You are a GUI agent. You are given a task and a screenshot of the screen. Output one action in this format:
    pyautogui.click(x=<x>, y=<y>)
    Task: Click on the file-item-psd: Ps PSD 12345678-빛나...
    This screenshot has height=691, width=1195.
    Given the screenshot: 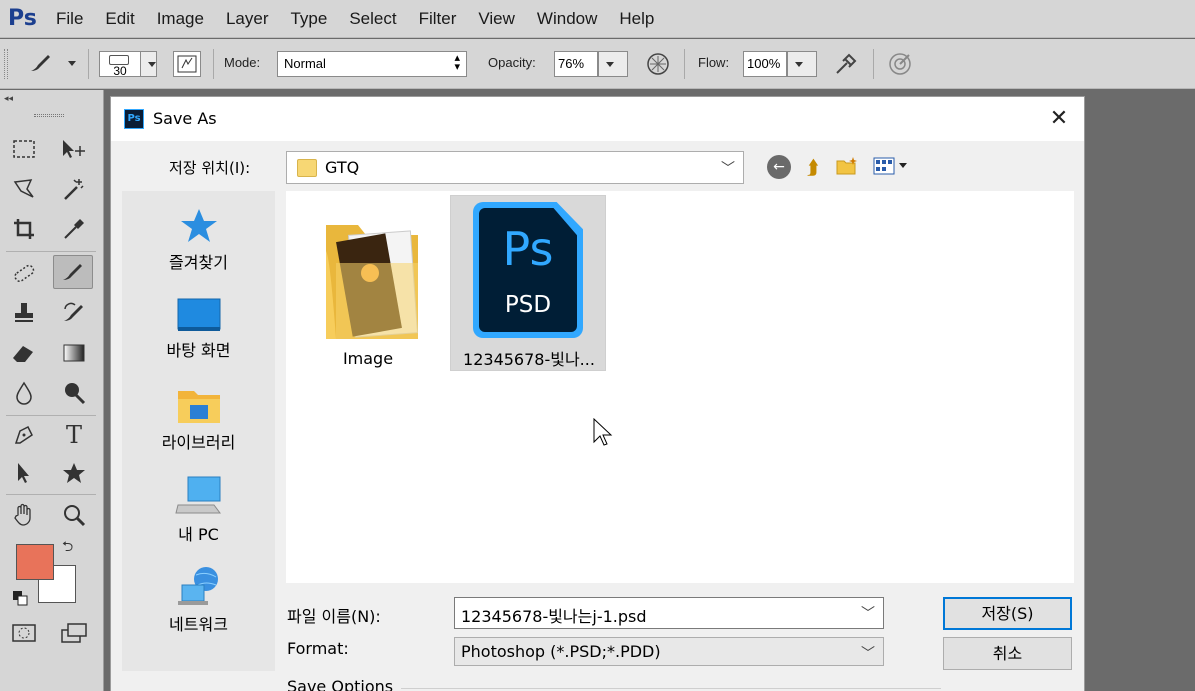 What is the action you would take?
    pyautogui.click(x=528, y=283)
    